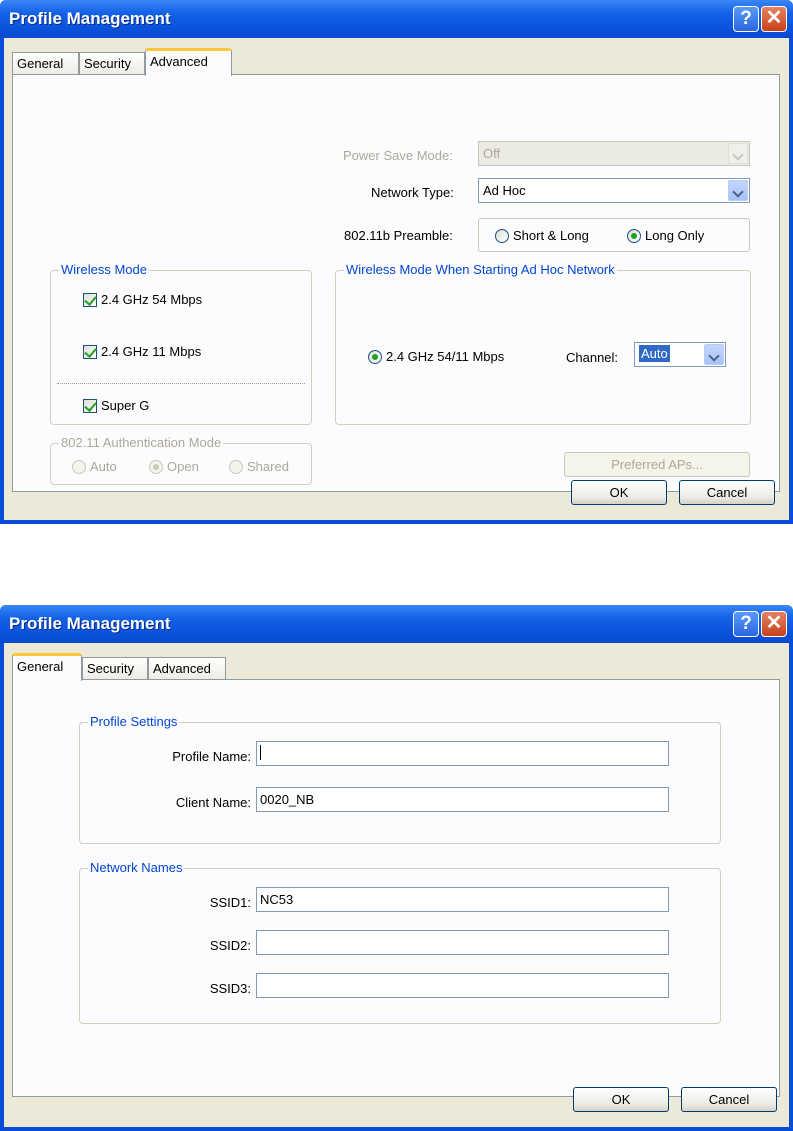 The image size is (793, 1131). Describe the element at coordinates (412, 192) in the screenshot. I see `network-type-label: Network Type:` at that location.